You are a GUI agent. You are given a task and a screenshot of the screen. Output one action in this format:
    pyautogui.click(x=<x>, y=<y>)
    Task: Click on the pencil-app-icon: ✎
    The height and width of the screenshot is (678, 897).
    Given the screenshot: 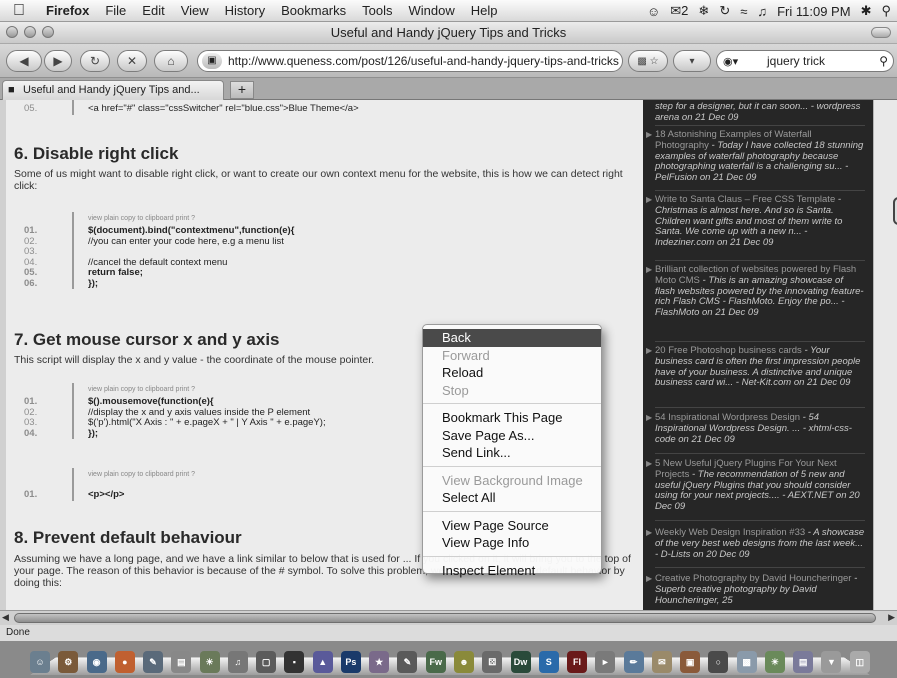 What is the action you would take?
    pyautogui.click(x=407, y=662)
    